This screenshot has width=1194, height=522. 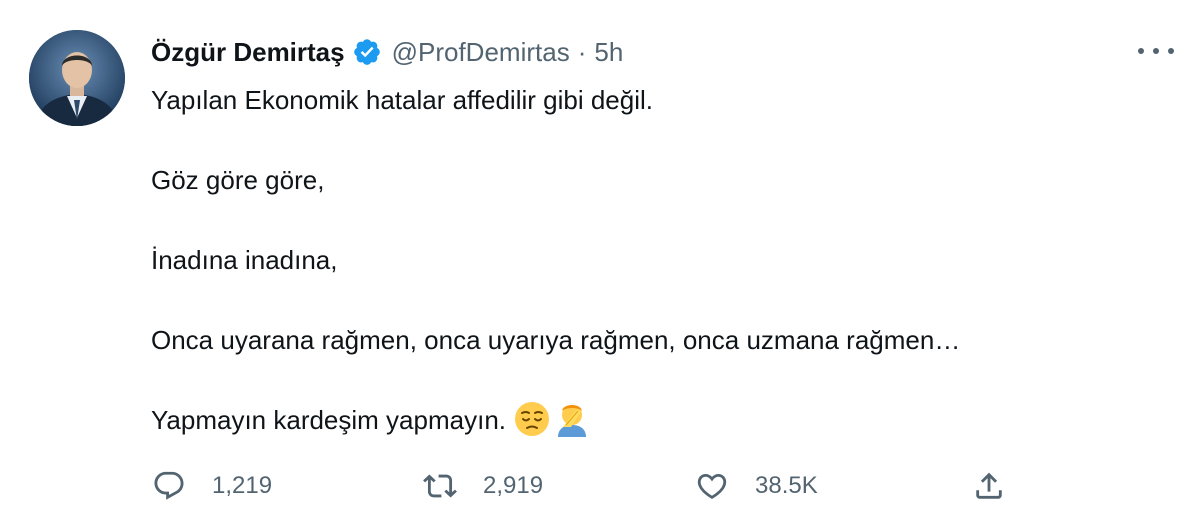 What do you see at coordinates (169, 485) in the screenshot?
I see `reply-icon` at bounding box center [169, 485].